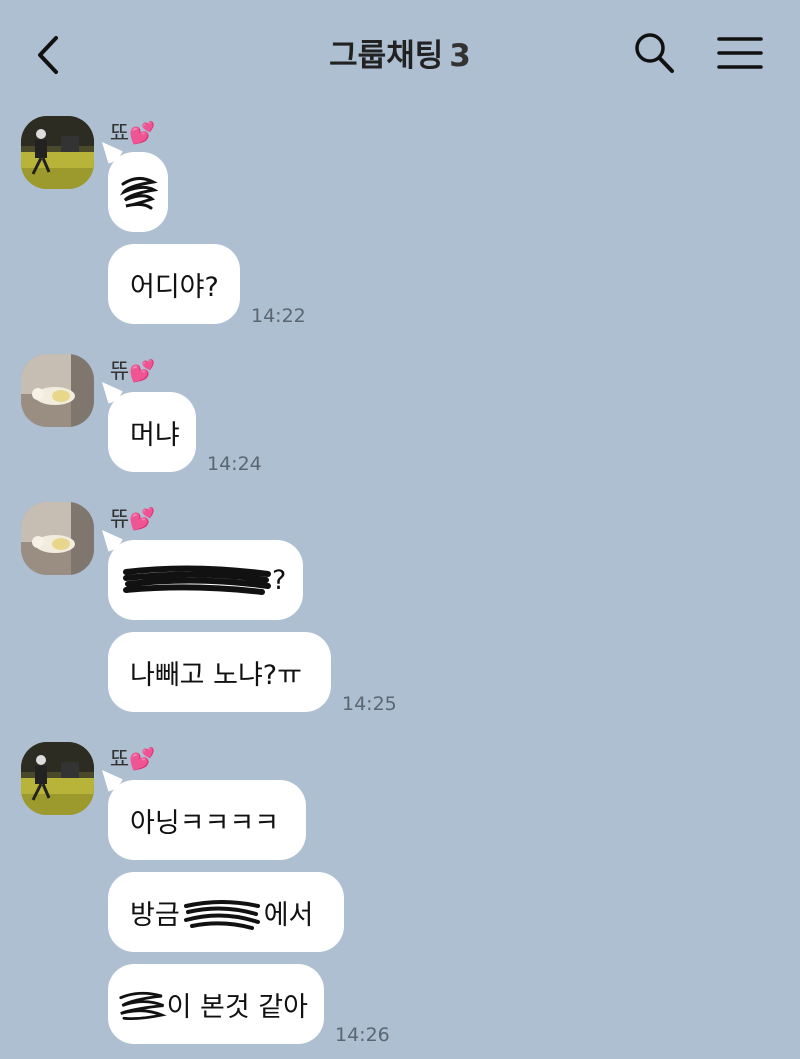  Describe the element at coordinates (278, 316) in the screenshot. I see `message-time: 14:22` at that location.